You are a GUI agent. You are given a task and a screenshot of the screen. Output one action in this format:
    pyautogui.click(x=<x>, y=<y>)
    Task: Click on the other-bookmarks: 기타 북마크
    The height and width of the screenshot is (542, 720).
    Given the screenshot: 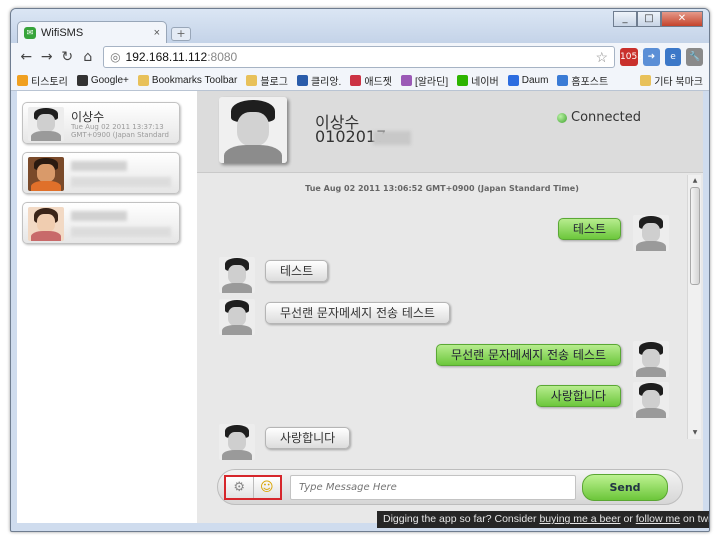 What is the action you would take?
    pyautogui.click(x=671, y=80)
    